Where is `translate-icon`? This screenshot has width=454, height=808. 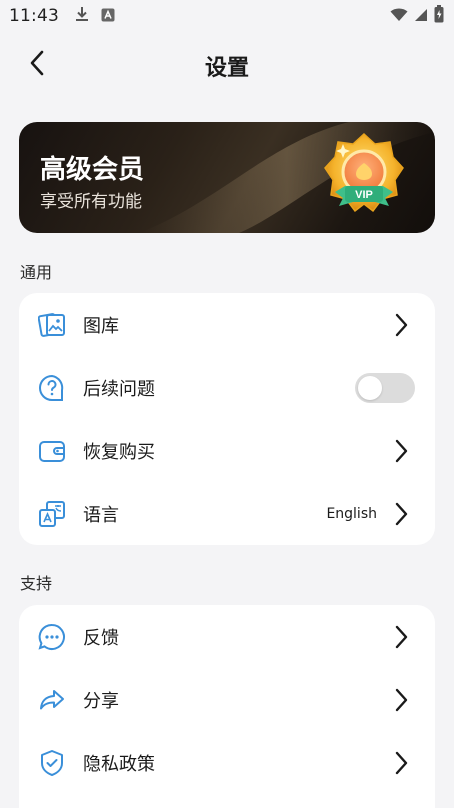 translate-icon is located at coordinates (52, 514).